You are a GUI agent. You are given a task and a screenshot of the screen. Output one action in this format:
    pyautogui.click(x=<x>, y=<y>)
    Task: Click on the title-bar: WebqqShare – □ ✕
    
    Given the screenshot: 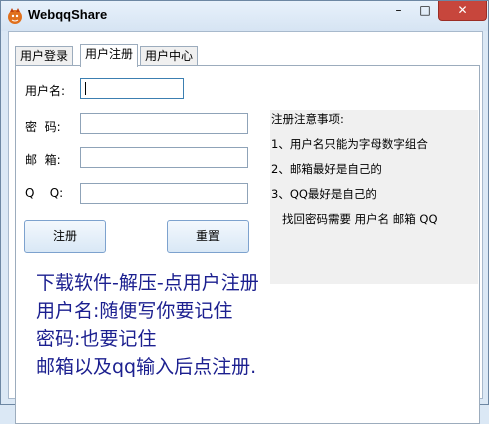 What is the action you would take?
    pyautogui.click(x=244, y=16)
    